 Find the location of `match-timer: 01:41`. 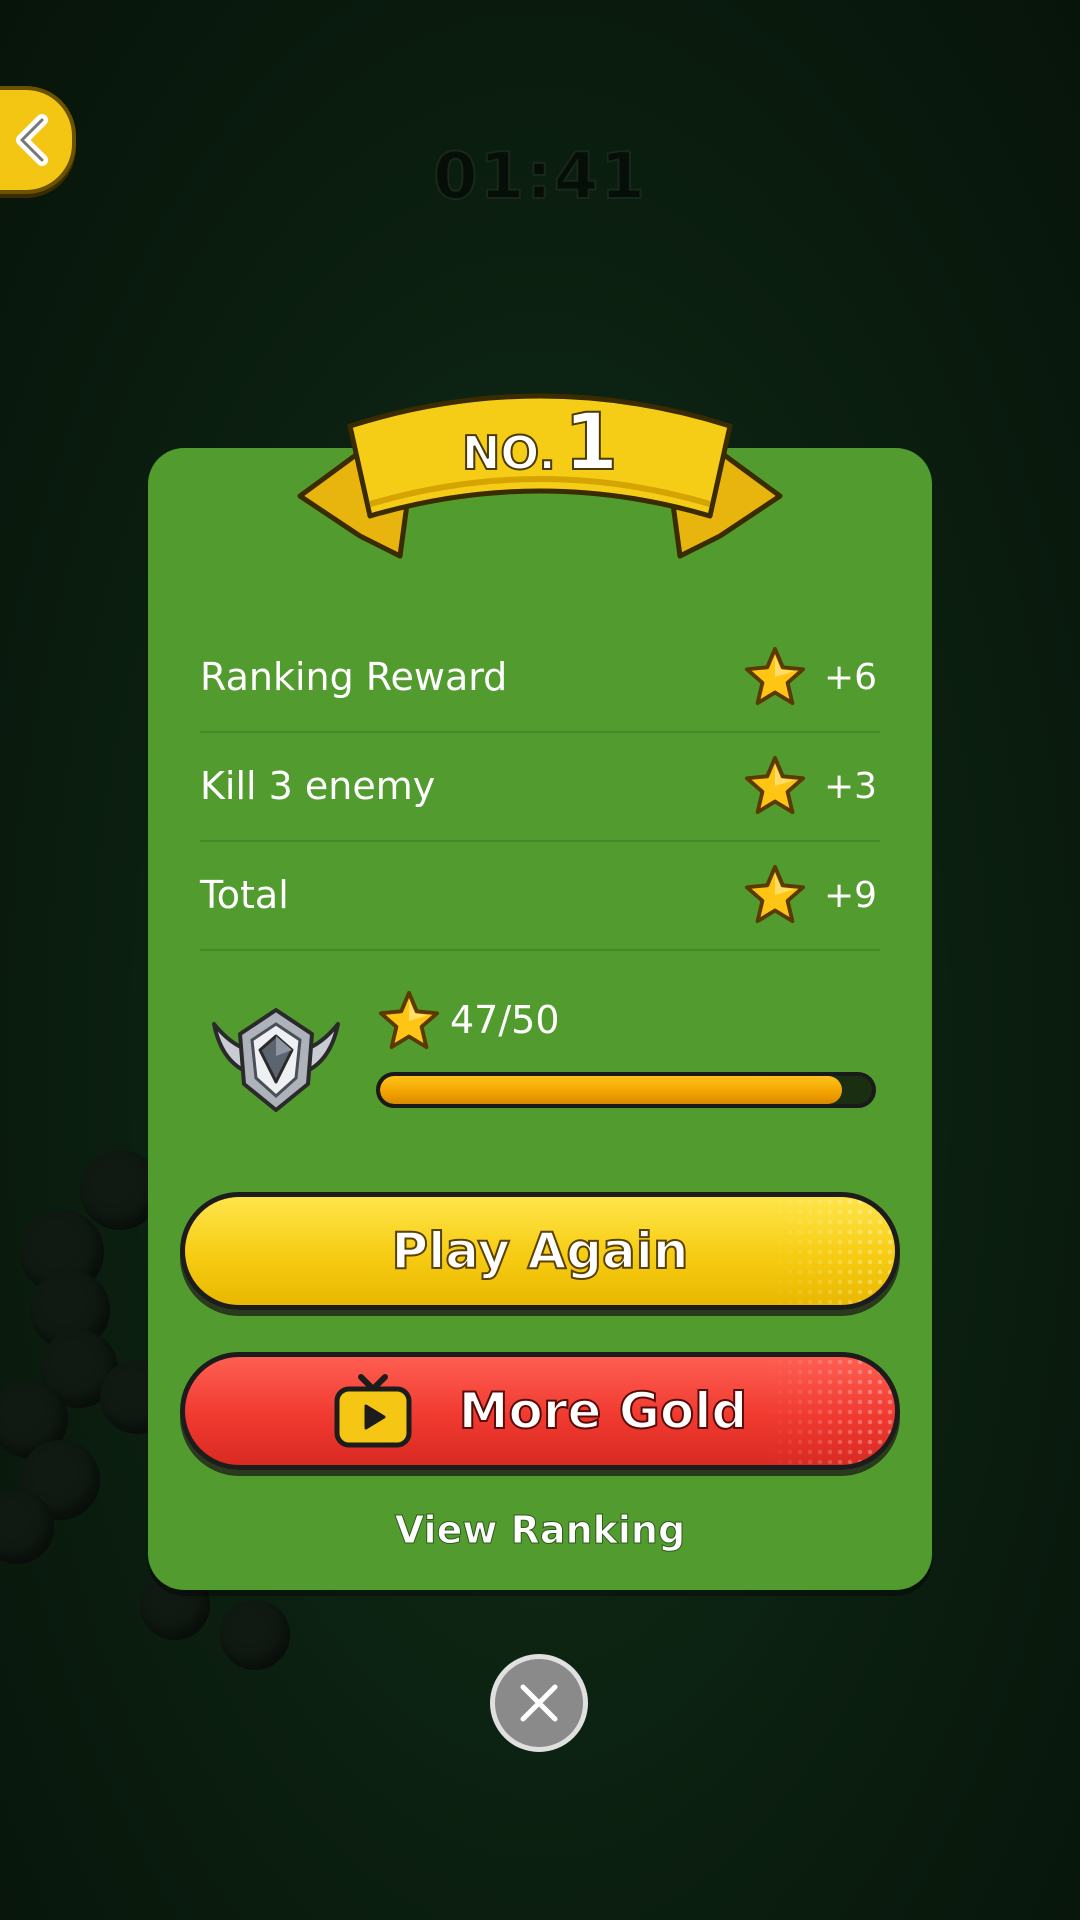

match-timer: 01:41 is located at coordinates (539, 177).